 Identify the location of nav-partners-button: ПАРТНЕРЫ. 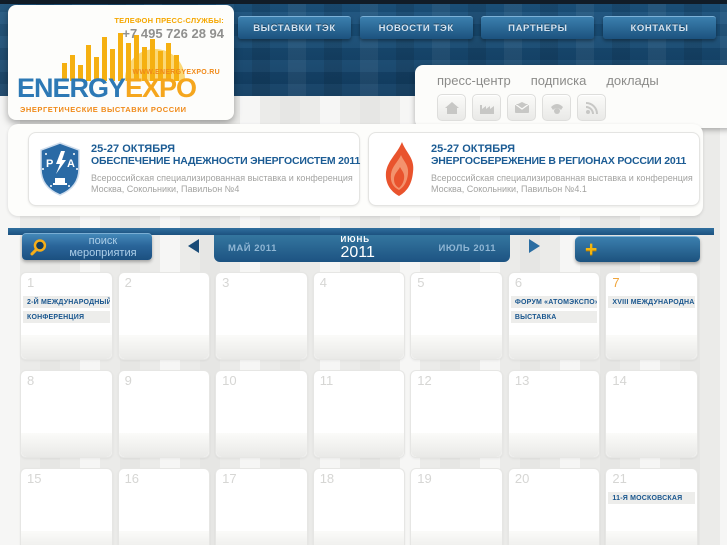
(538, 27).